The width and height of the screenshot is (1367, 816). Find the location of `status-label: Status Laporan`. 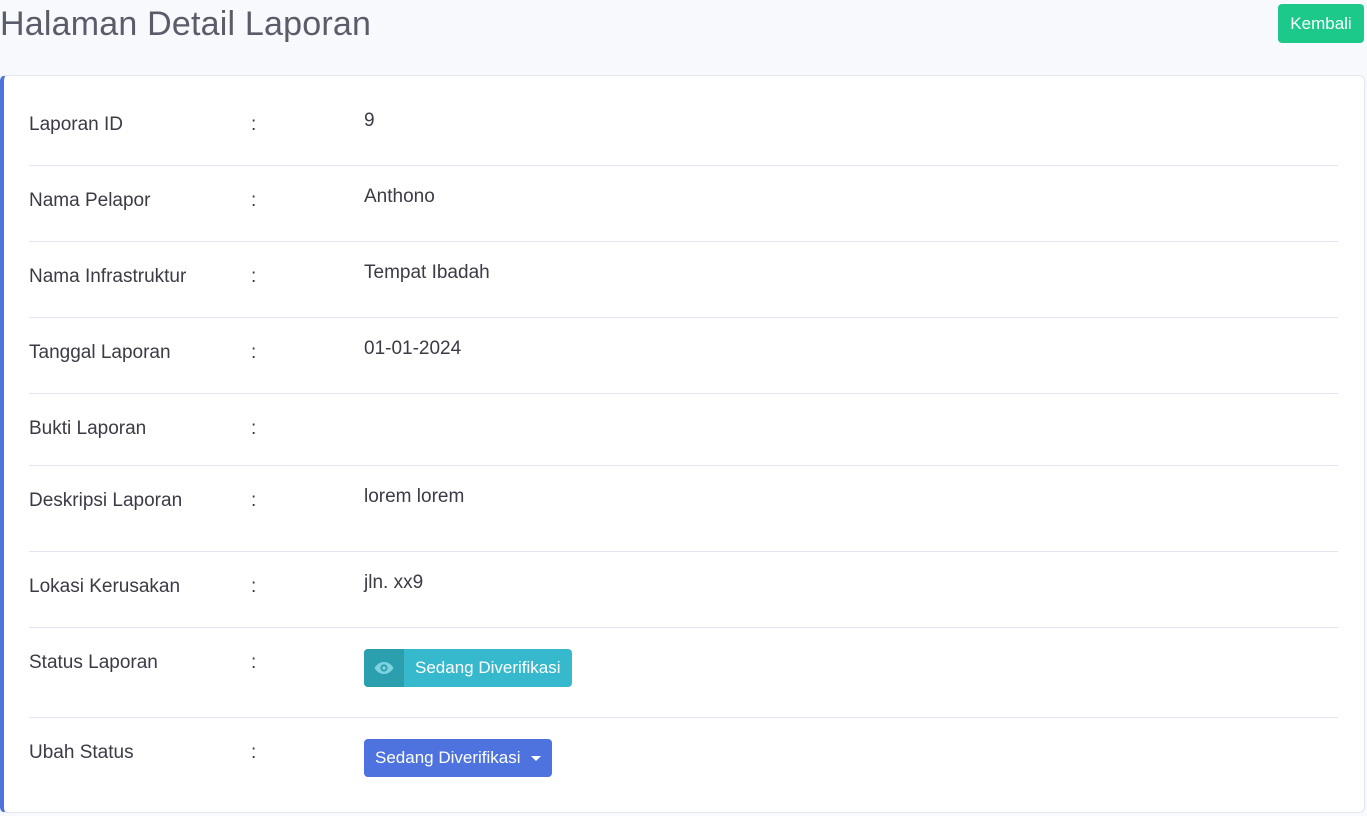

status-label: Status Laporan is located at coordinates (93, 662).